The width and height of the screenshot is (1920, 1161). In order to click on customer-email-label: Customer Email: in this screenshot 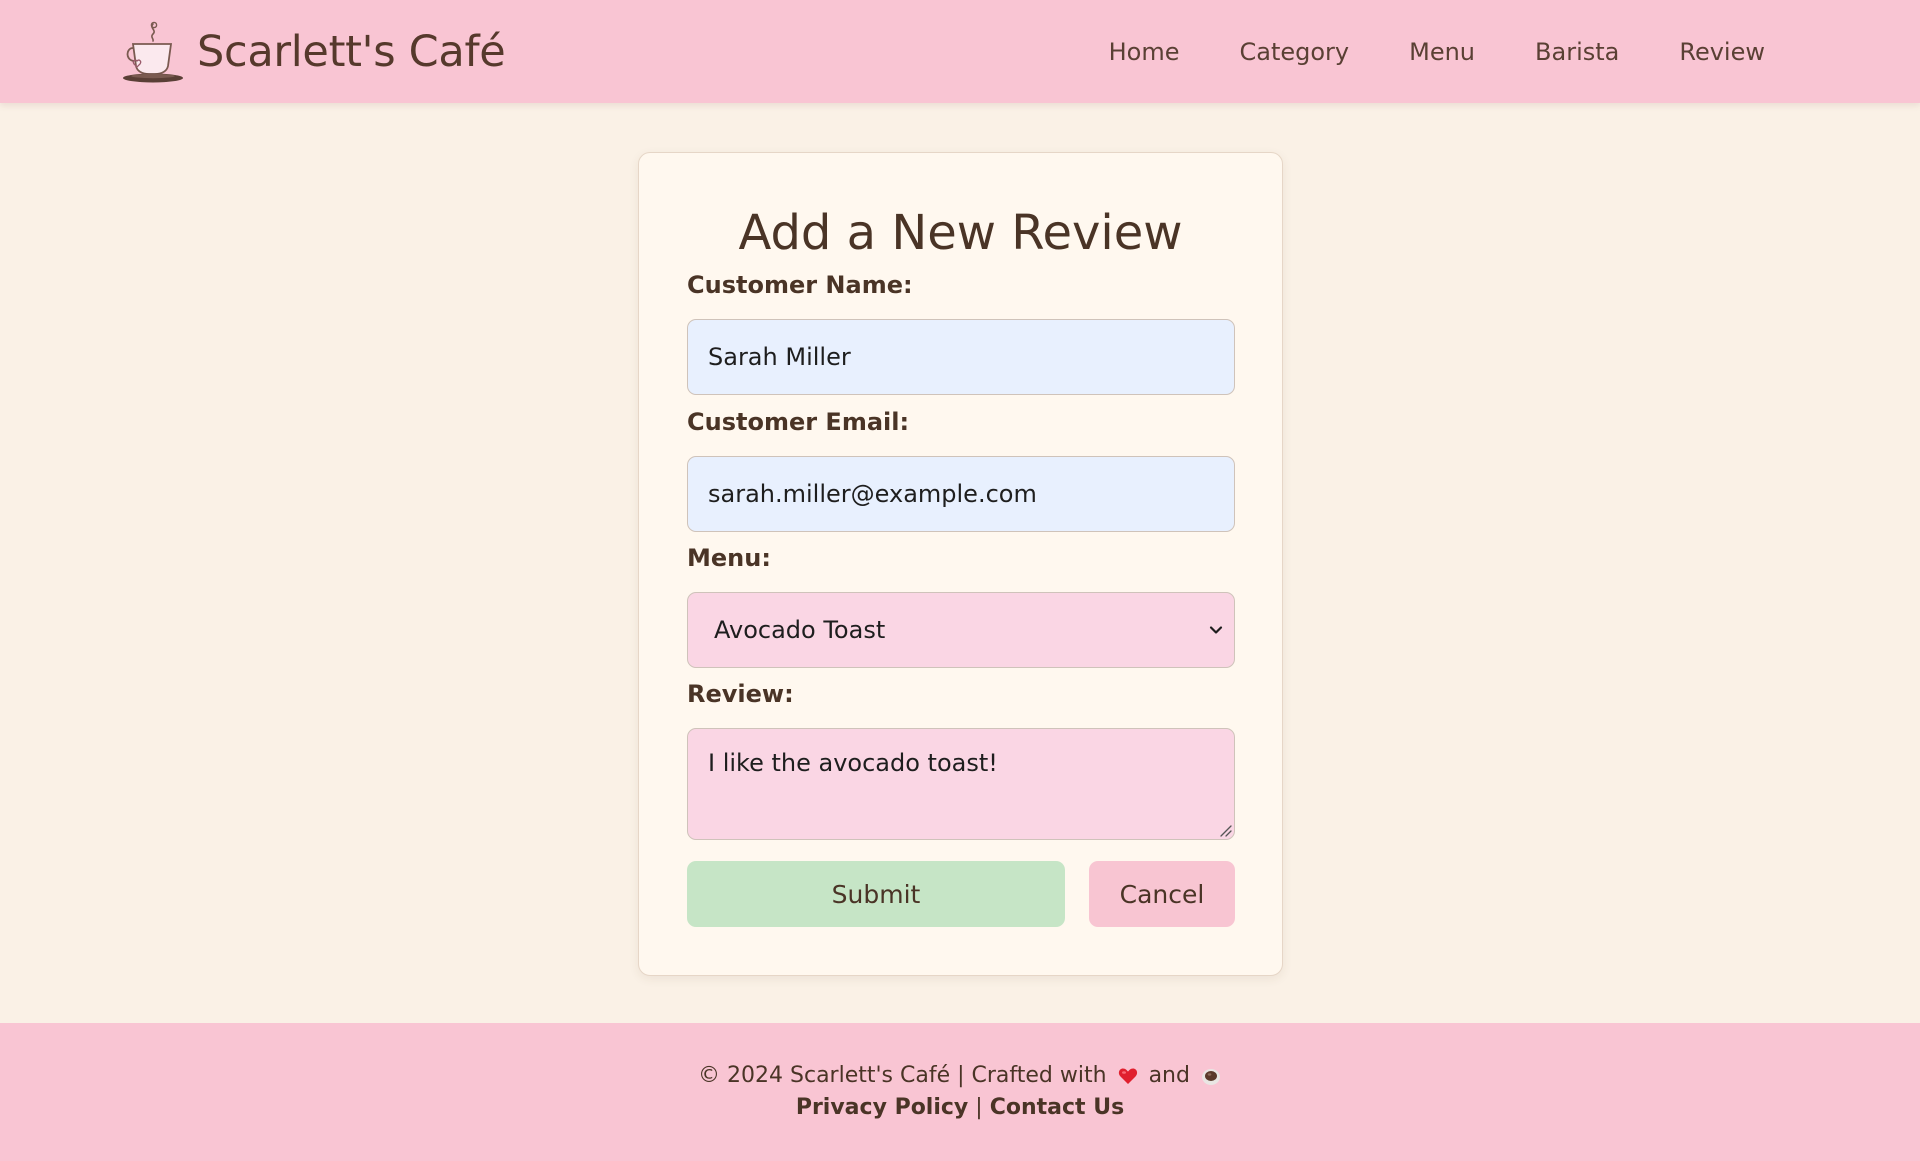, I will do `click(798, 422)`.